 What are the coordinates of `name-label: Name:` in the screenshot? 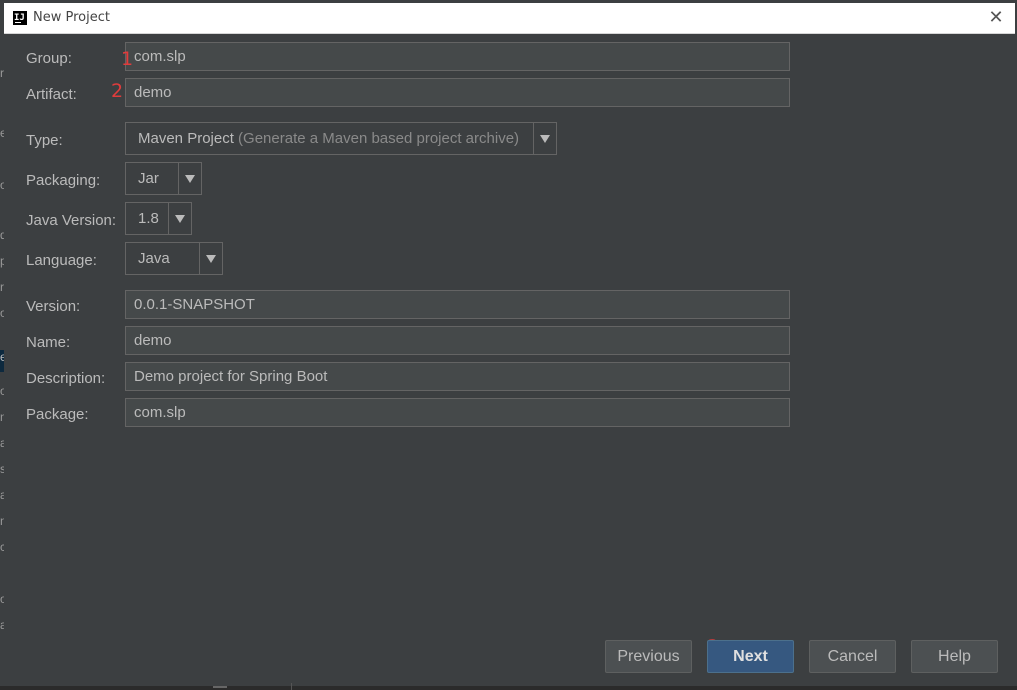 It's located at (48, 342).